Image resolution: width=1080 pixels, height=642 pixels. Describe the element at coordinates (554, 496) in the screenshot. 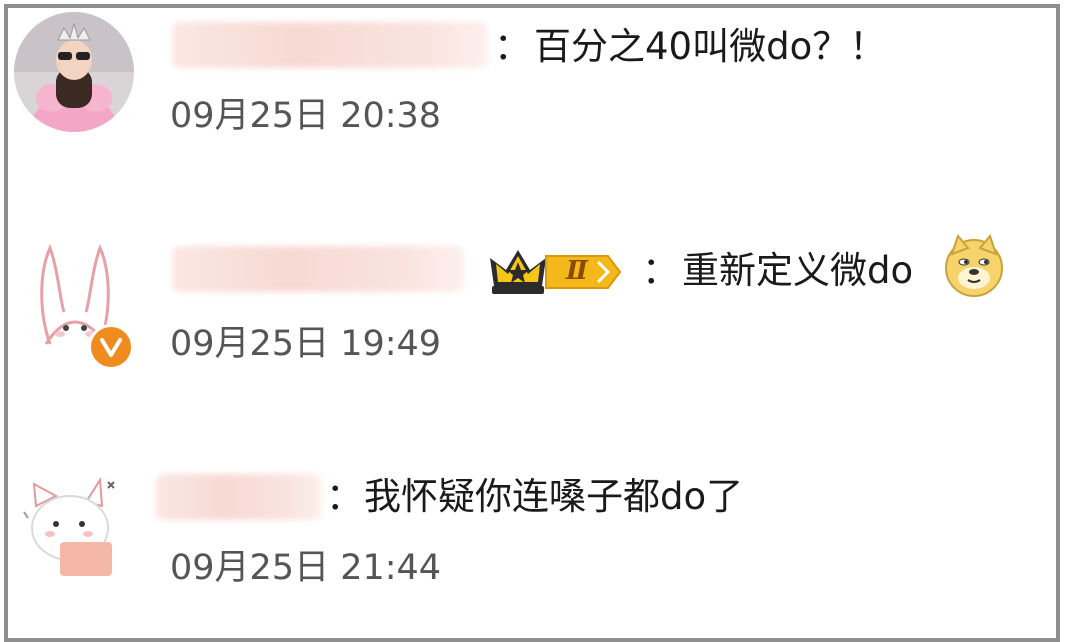

I see `comment-text: 我怀疑你连嗓子都do了` at that location.